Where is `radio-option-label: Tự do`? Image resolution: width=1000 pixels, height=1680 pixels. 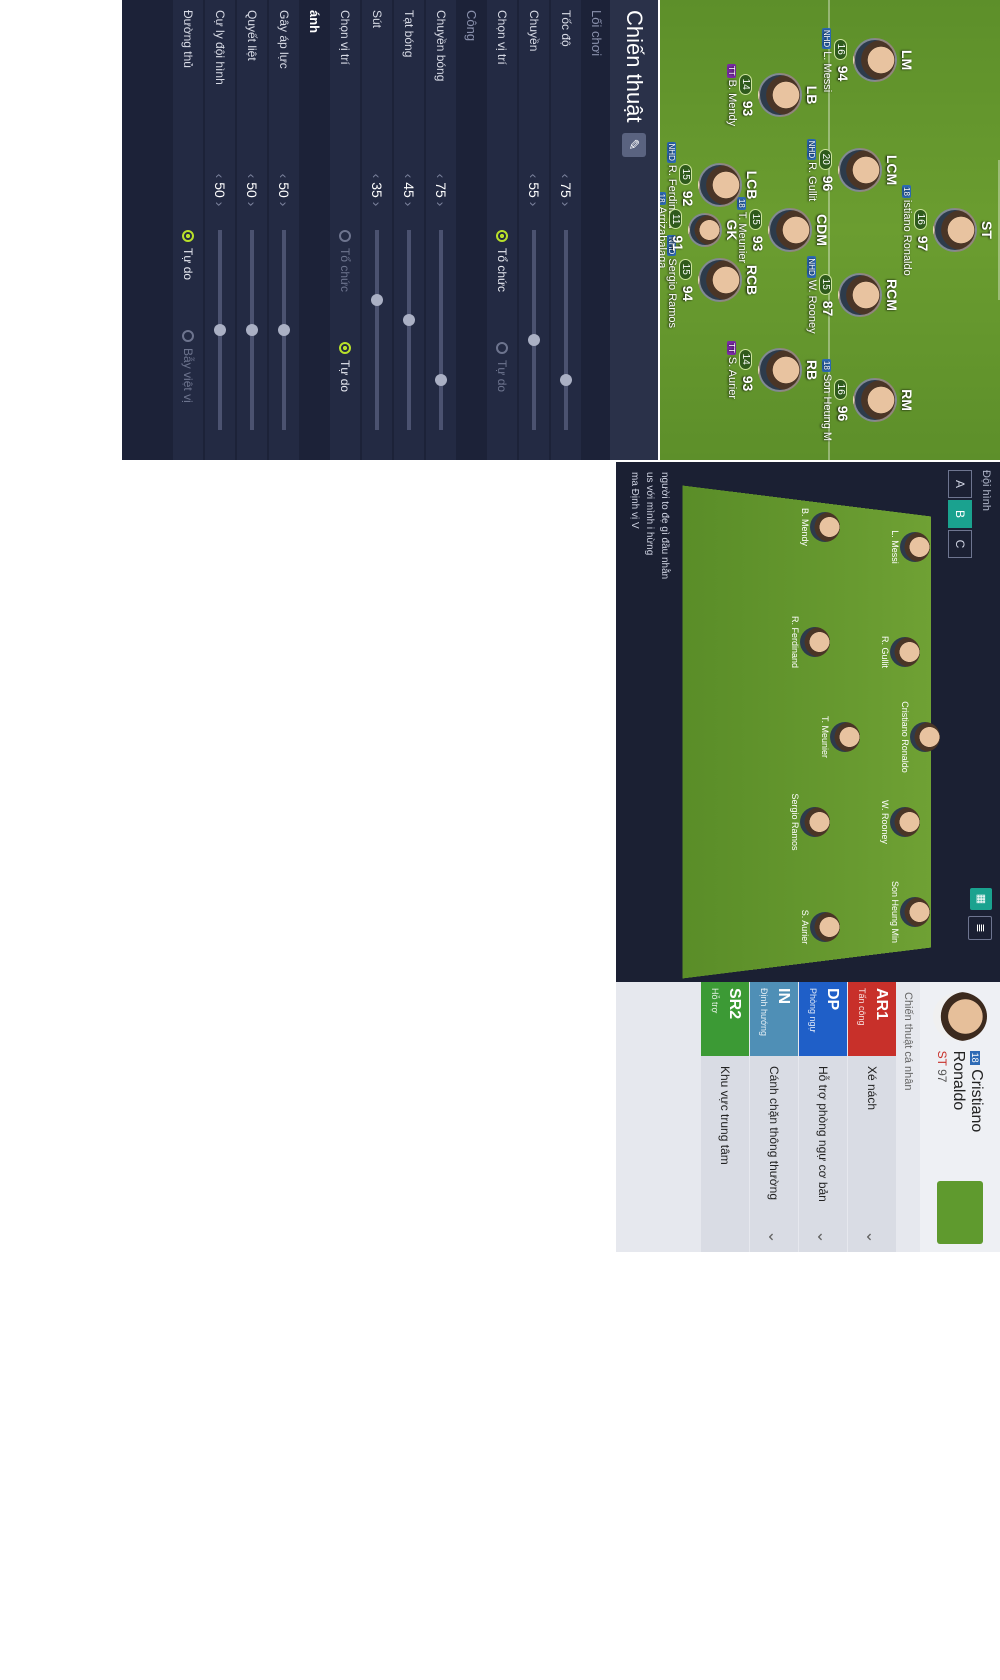
radio-option-label: Tự do is located at coordinates (502, 376).